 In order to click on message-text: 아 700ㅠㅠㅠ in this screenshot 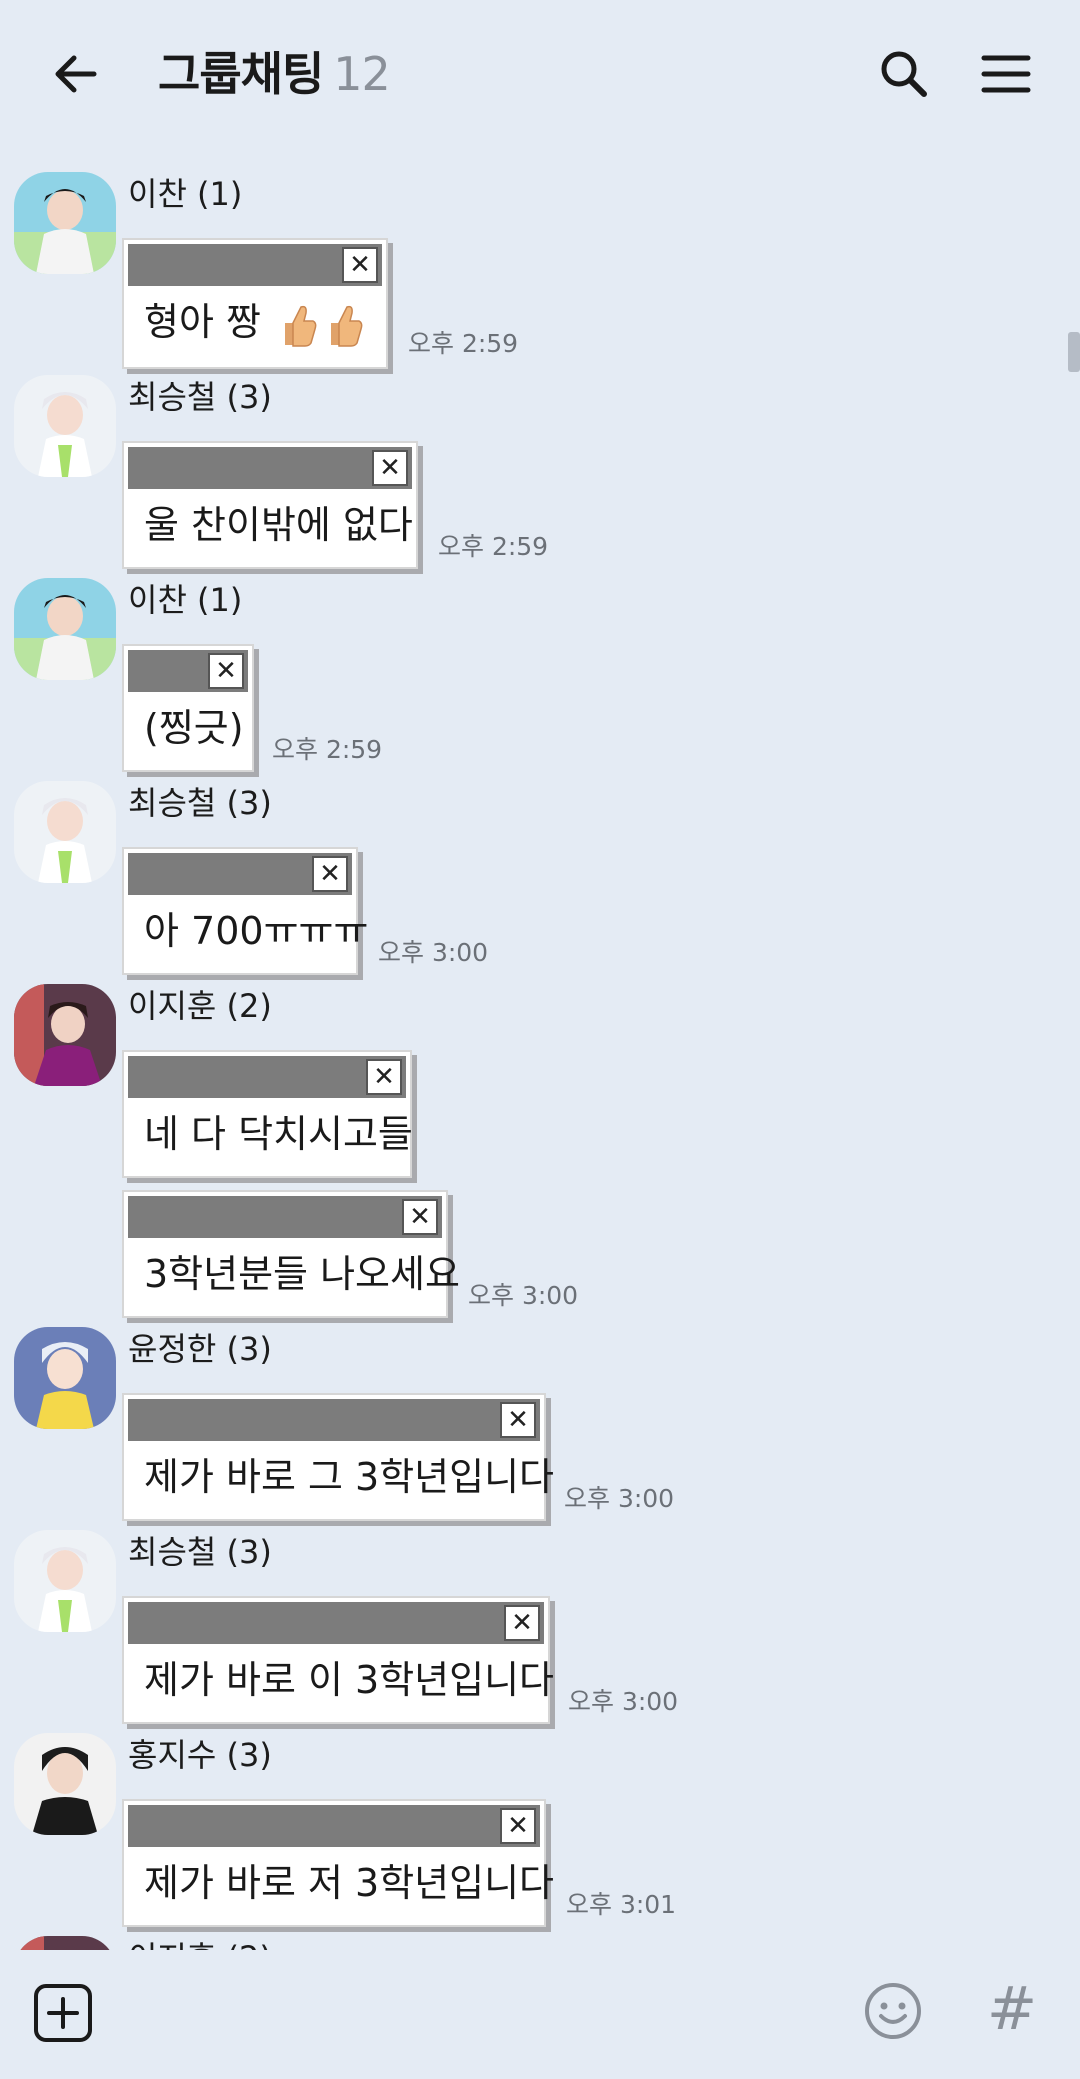, I will do `click(256, 931)`.